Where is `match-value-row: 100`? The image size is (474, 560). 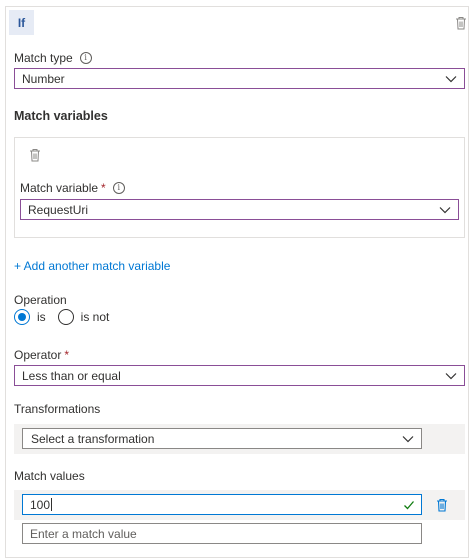 match-value-row: 100 is located at coordinates (239, 505).